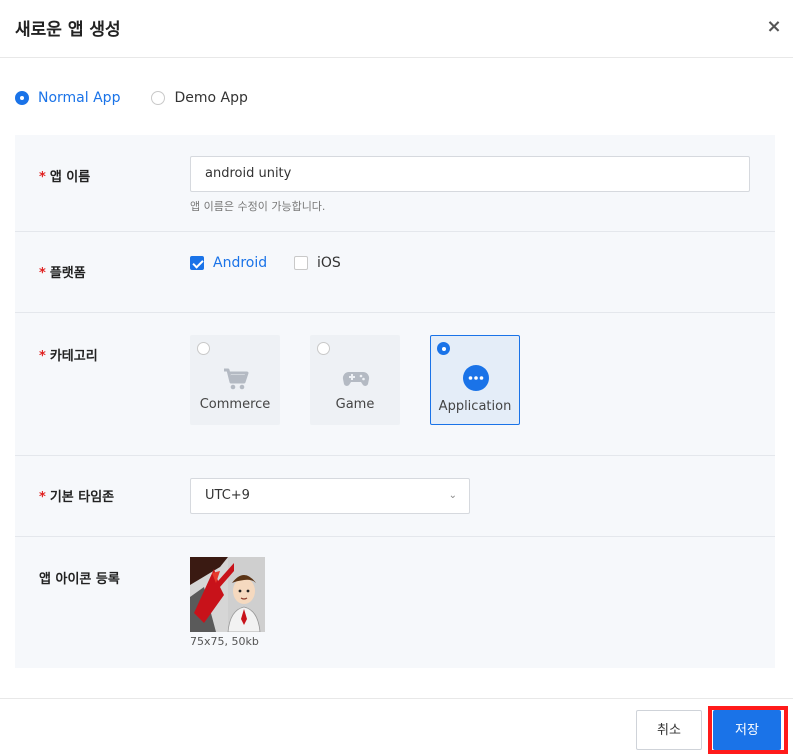 The image size is (793, 755). I want to click on timezone-row: * 기본 타임존 UTC+9 ⌄, so click(395, 496).